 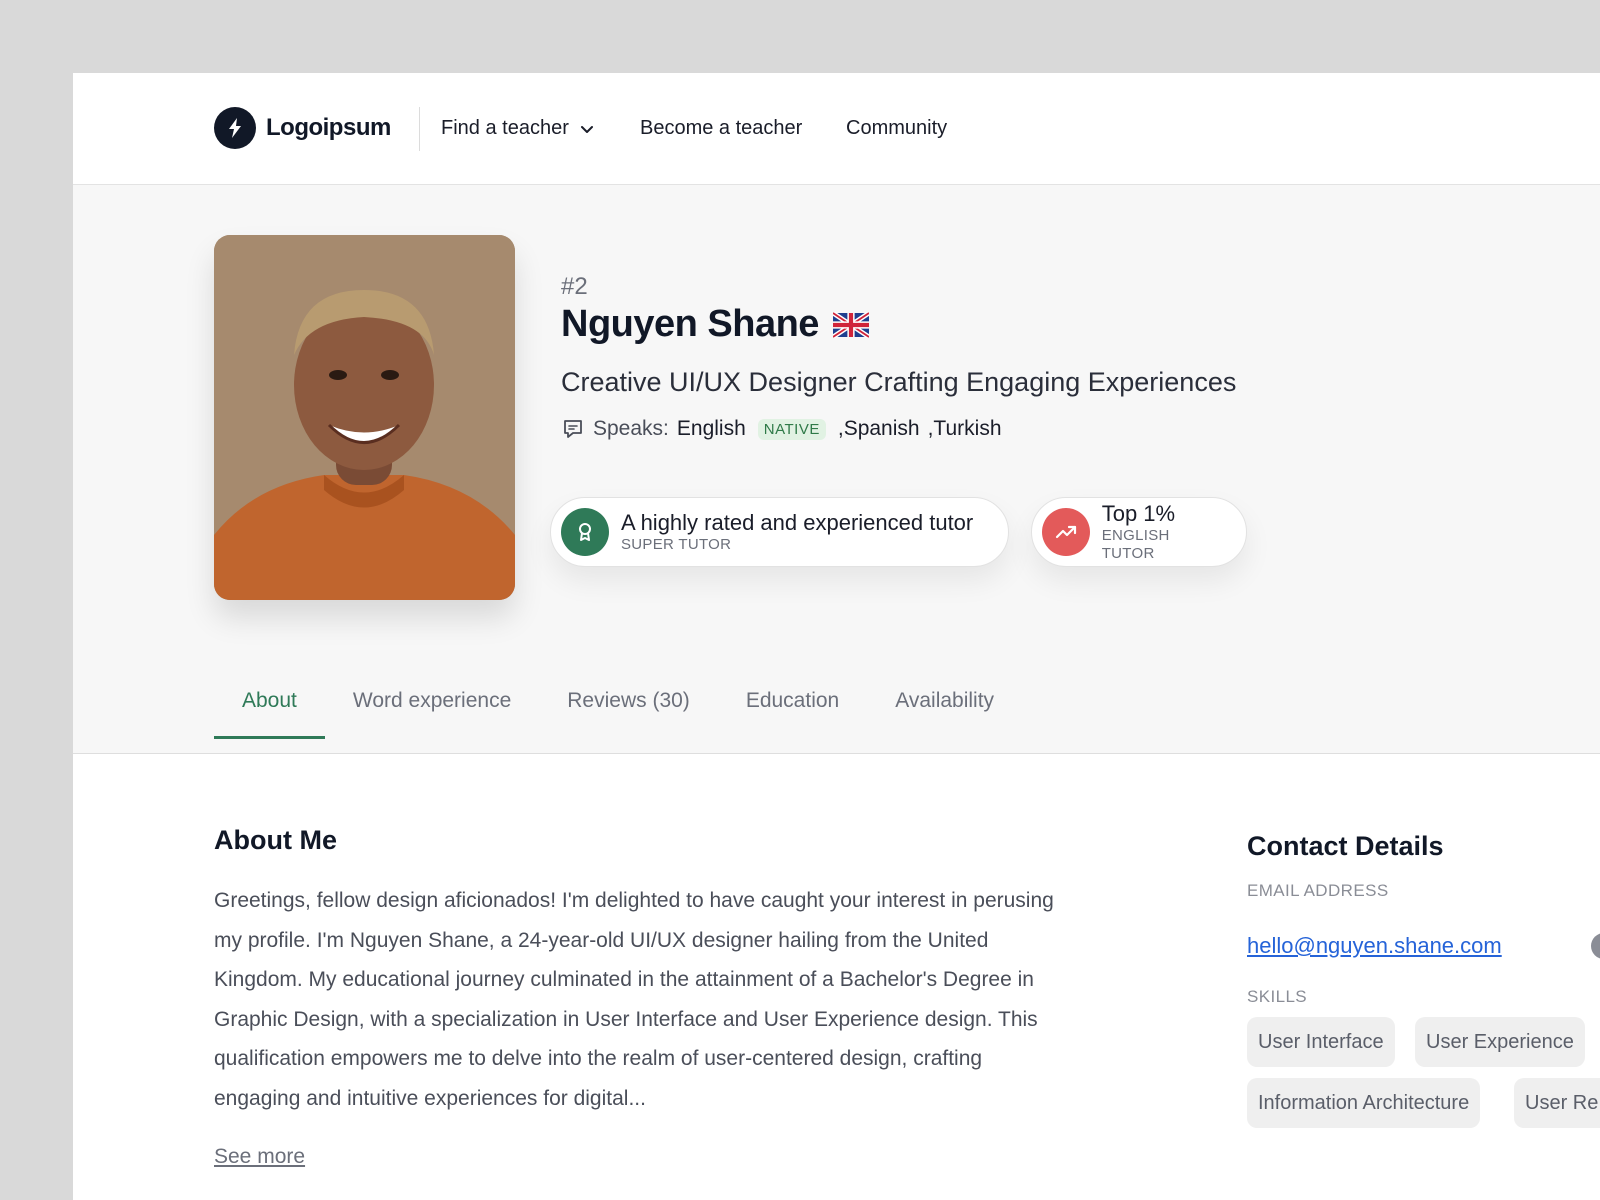 I want to click on languages-row: Speaks: English NATIVE ,Spanish ,Turkish, so click(x=781, y=429).